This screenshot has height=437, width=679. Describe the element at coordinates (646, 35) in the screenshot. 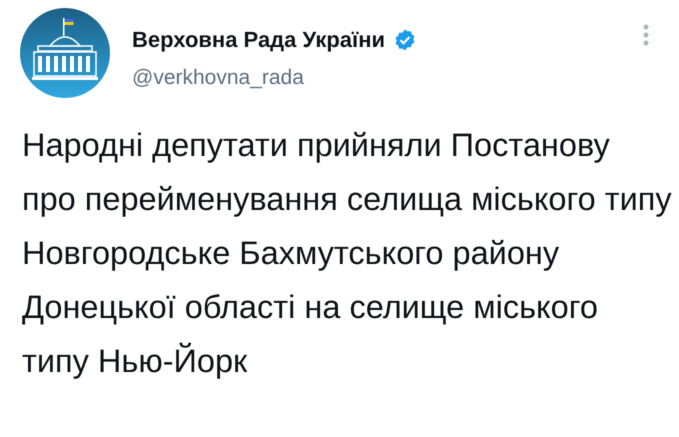

I see `more-options-icon` at that location.